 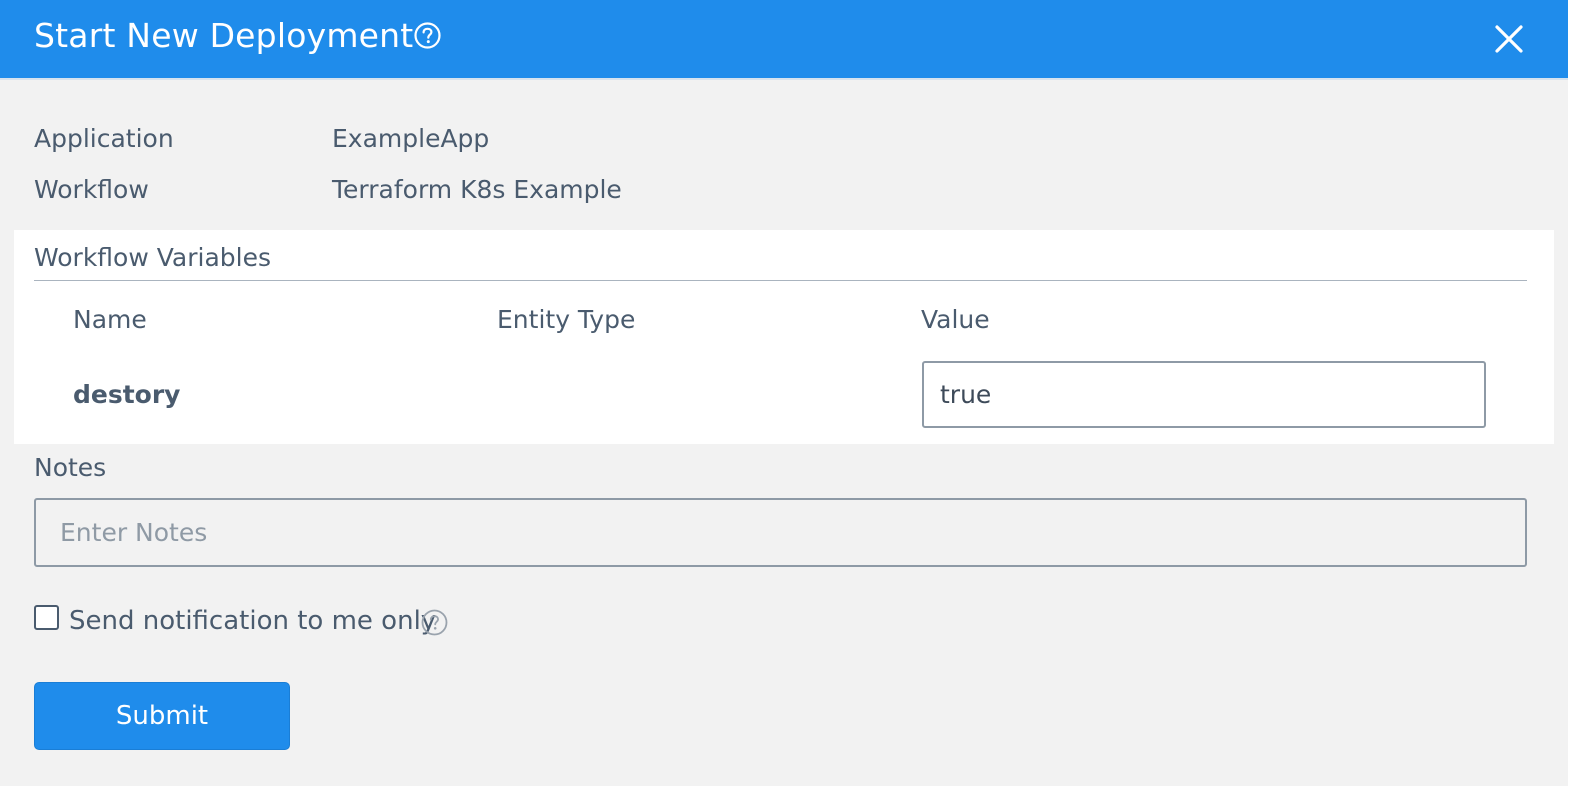 What do you see at coordinates (110, 319) in the screenshot?
I see `column-header-name: Name` at bounding box center [110, 319].